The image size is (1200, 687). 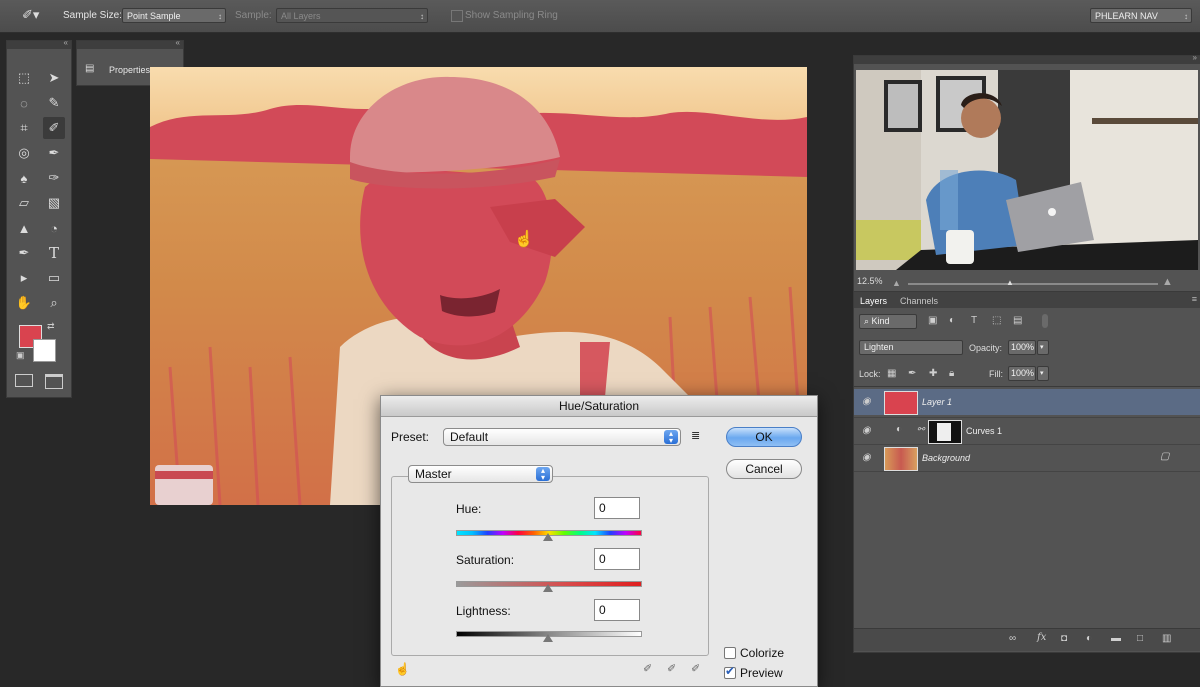 What do you see at coordinates (54, 178) in the screenshot?
I see `history-brush-tool-icon: ✑` at bounding box center [54, 178].